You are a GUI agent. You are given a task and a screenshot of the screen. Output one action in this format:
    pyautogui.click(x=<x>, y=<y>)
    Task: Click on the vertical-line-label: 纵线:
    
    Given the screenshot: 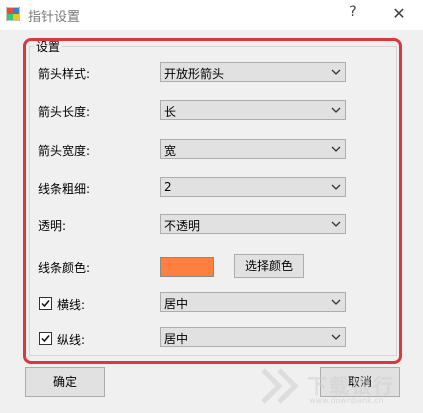 What is the action you would take?
    pyautogui.click(x=71, y=340)
    